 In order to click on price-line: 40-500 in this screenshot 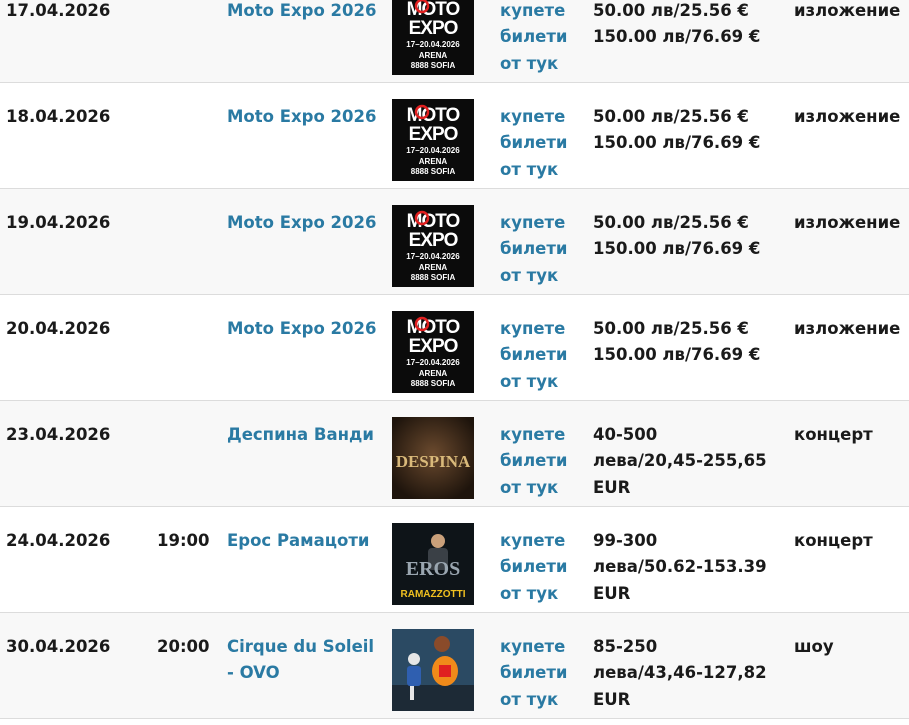, I will do `click(625, 434)`.